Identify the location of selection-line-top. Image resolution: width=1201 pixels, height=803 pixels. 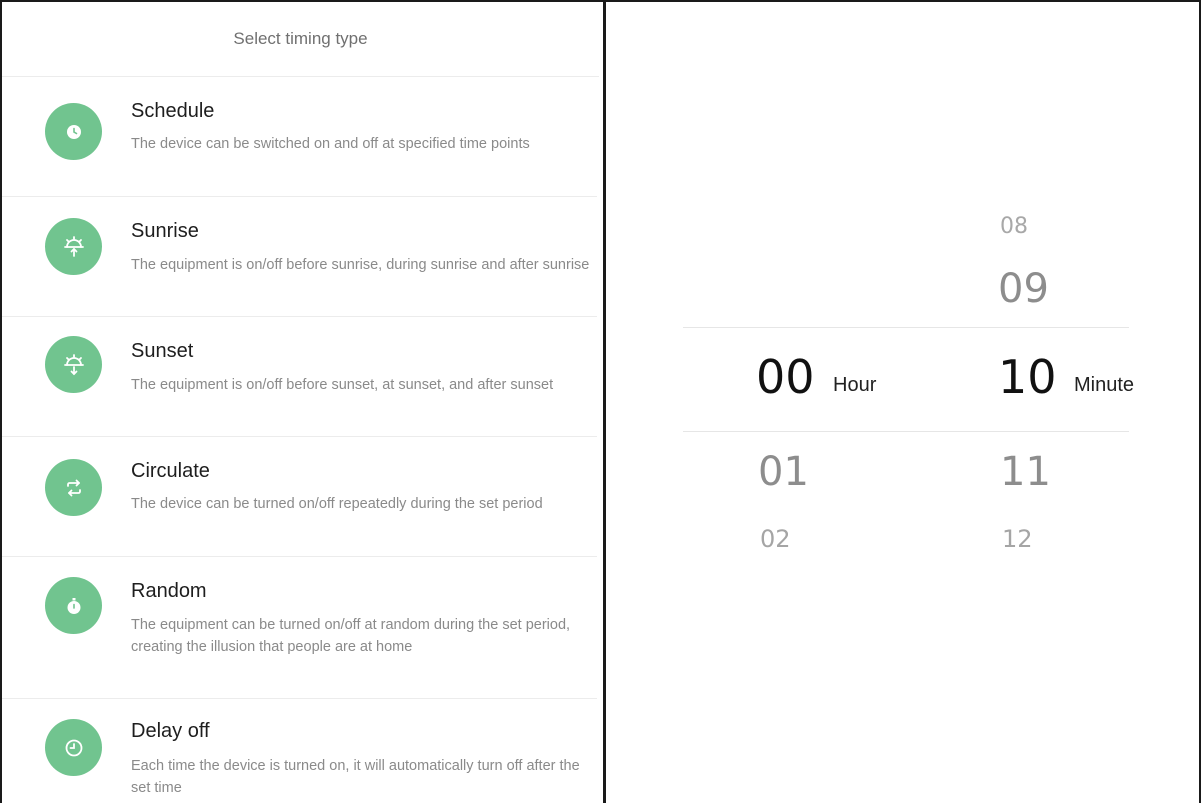
(906, 327).